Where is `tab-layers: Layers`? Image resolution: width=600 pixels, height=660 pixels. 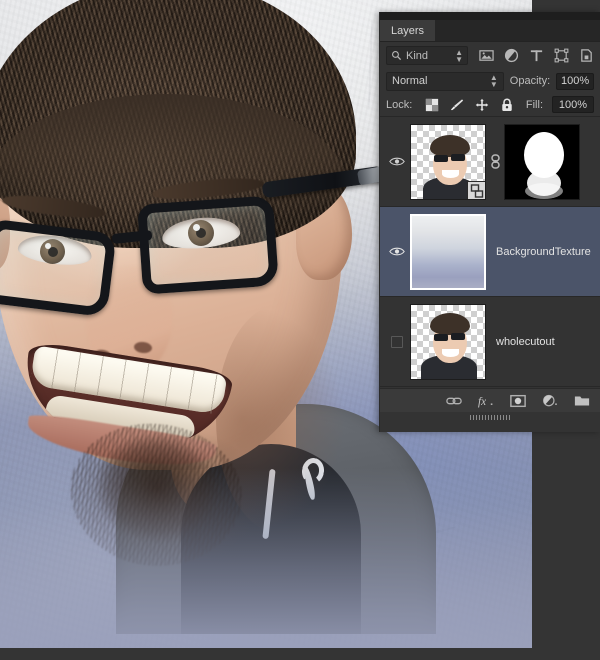
tab-layers: Layers is located at coordinates (408, 30).